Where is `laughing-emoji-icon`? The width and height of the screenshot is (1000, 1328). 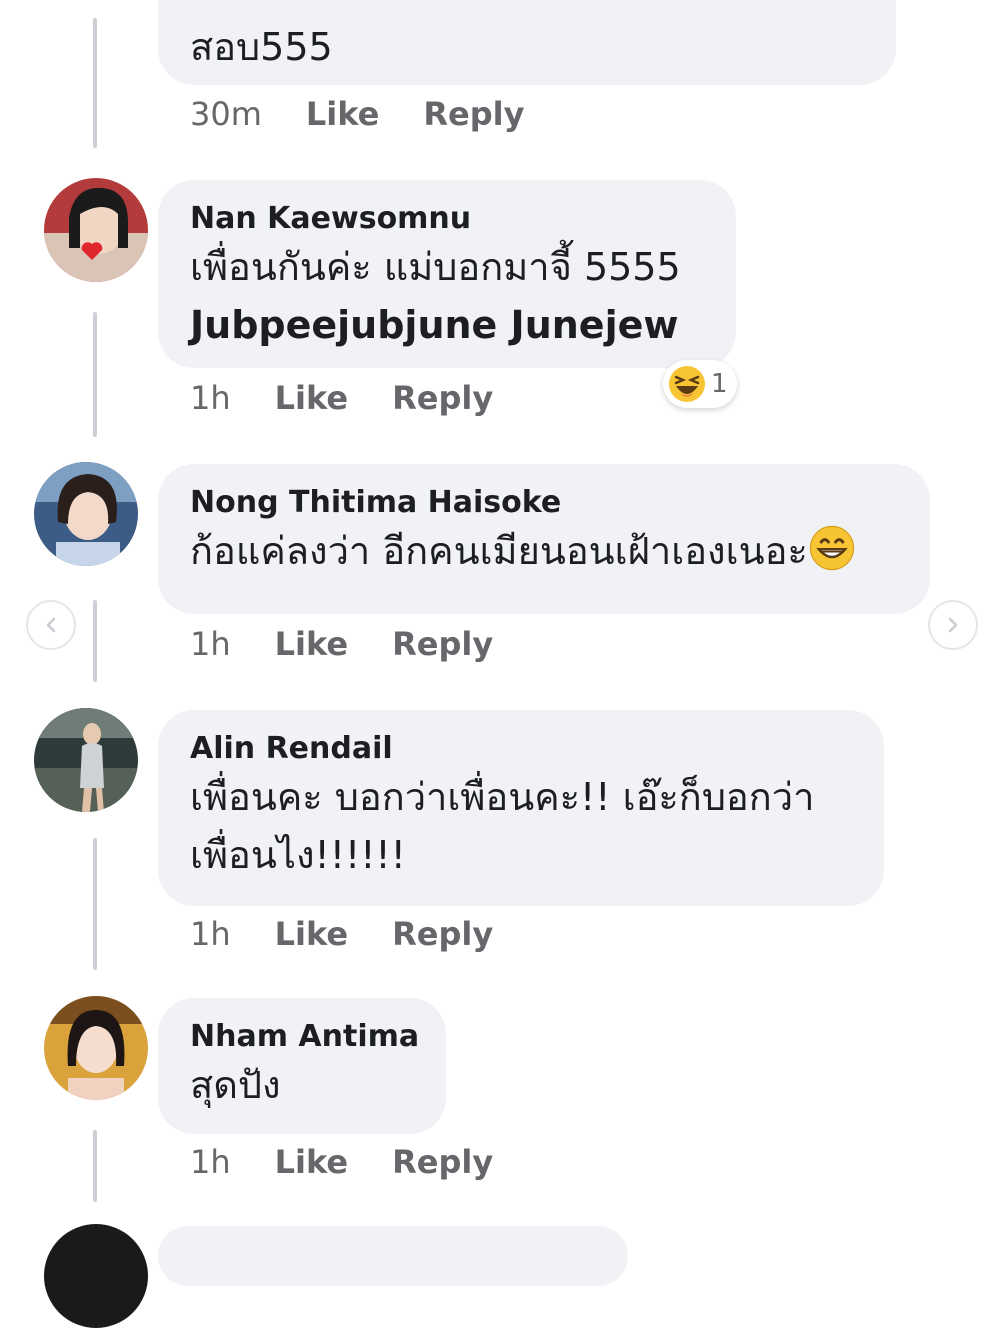
laughing-emoji-icon is located at coordinates (687, 384).